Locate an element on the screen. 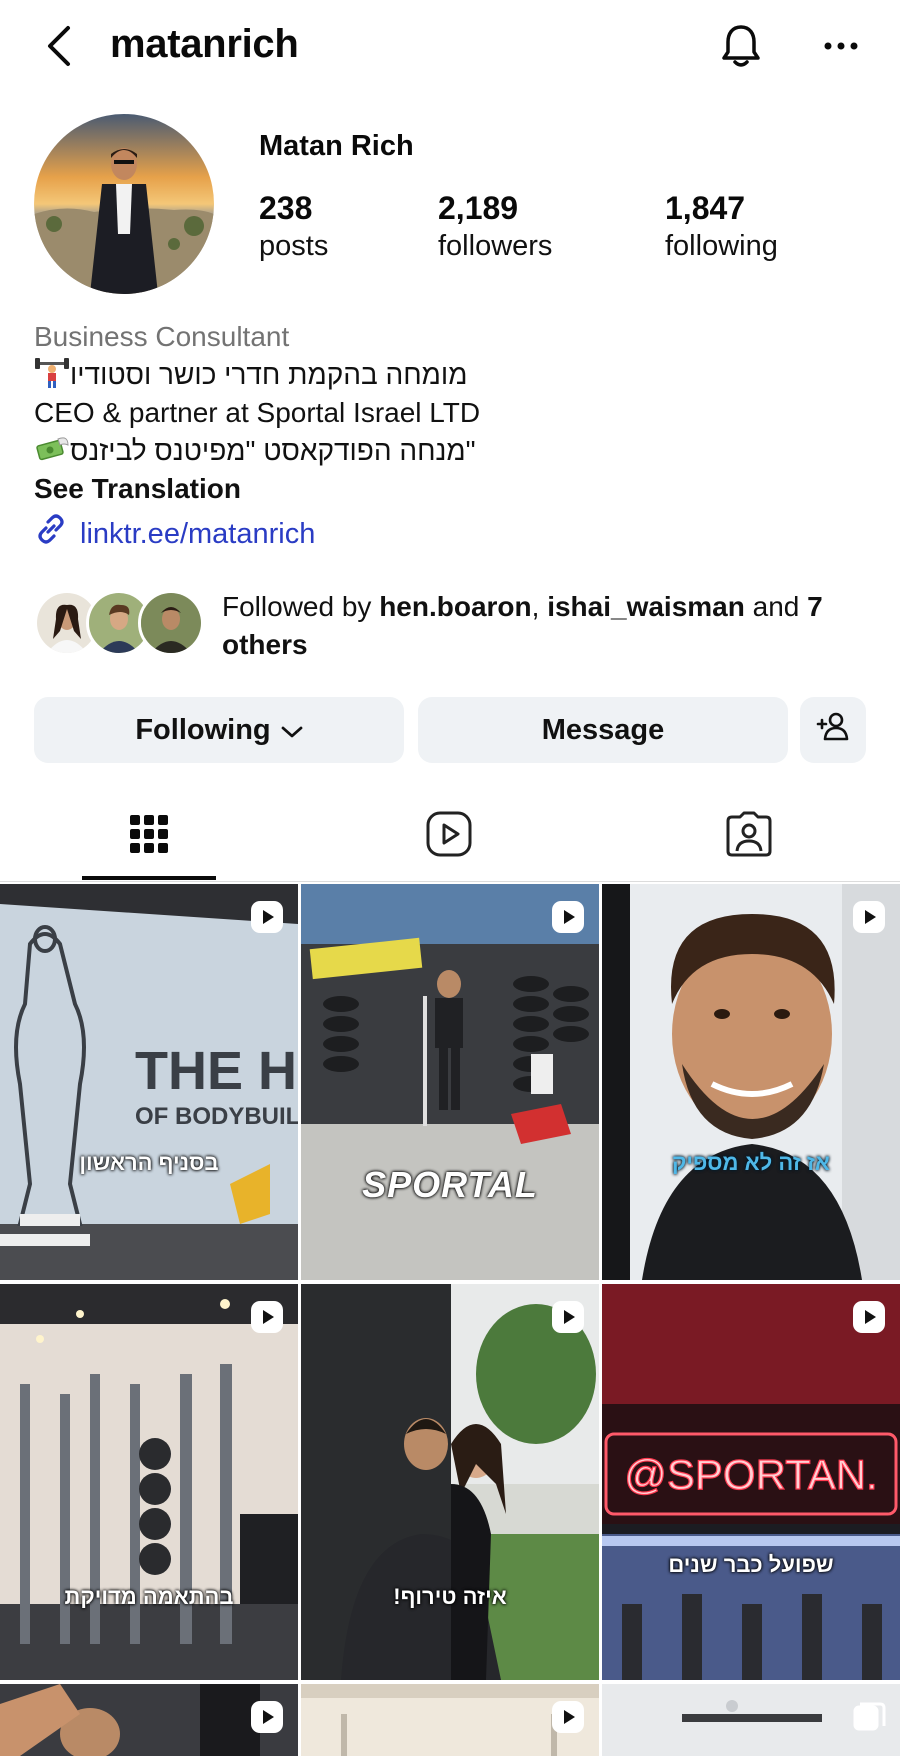 Image resolution: width=900 pixels, height=1756 pixels. grid-post-4: בהתאמה מדויקת is located at coordinates (149, 1482).